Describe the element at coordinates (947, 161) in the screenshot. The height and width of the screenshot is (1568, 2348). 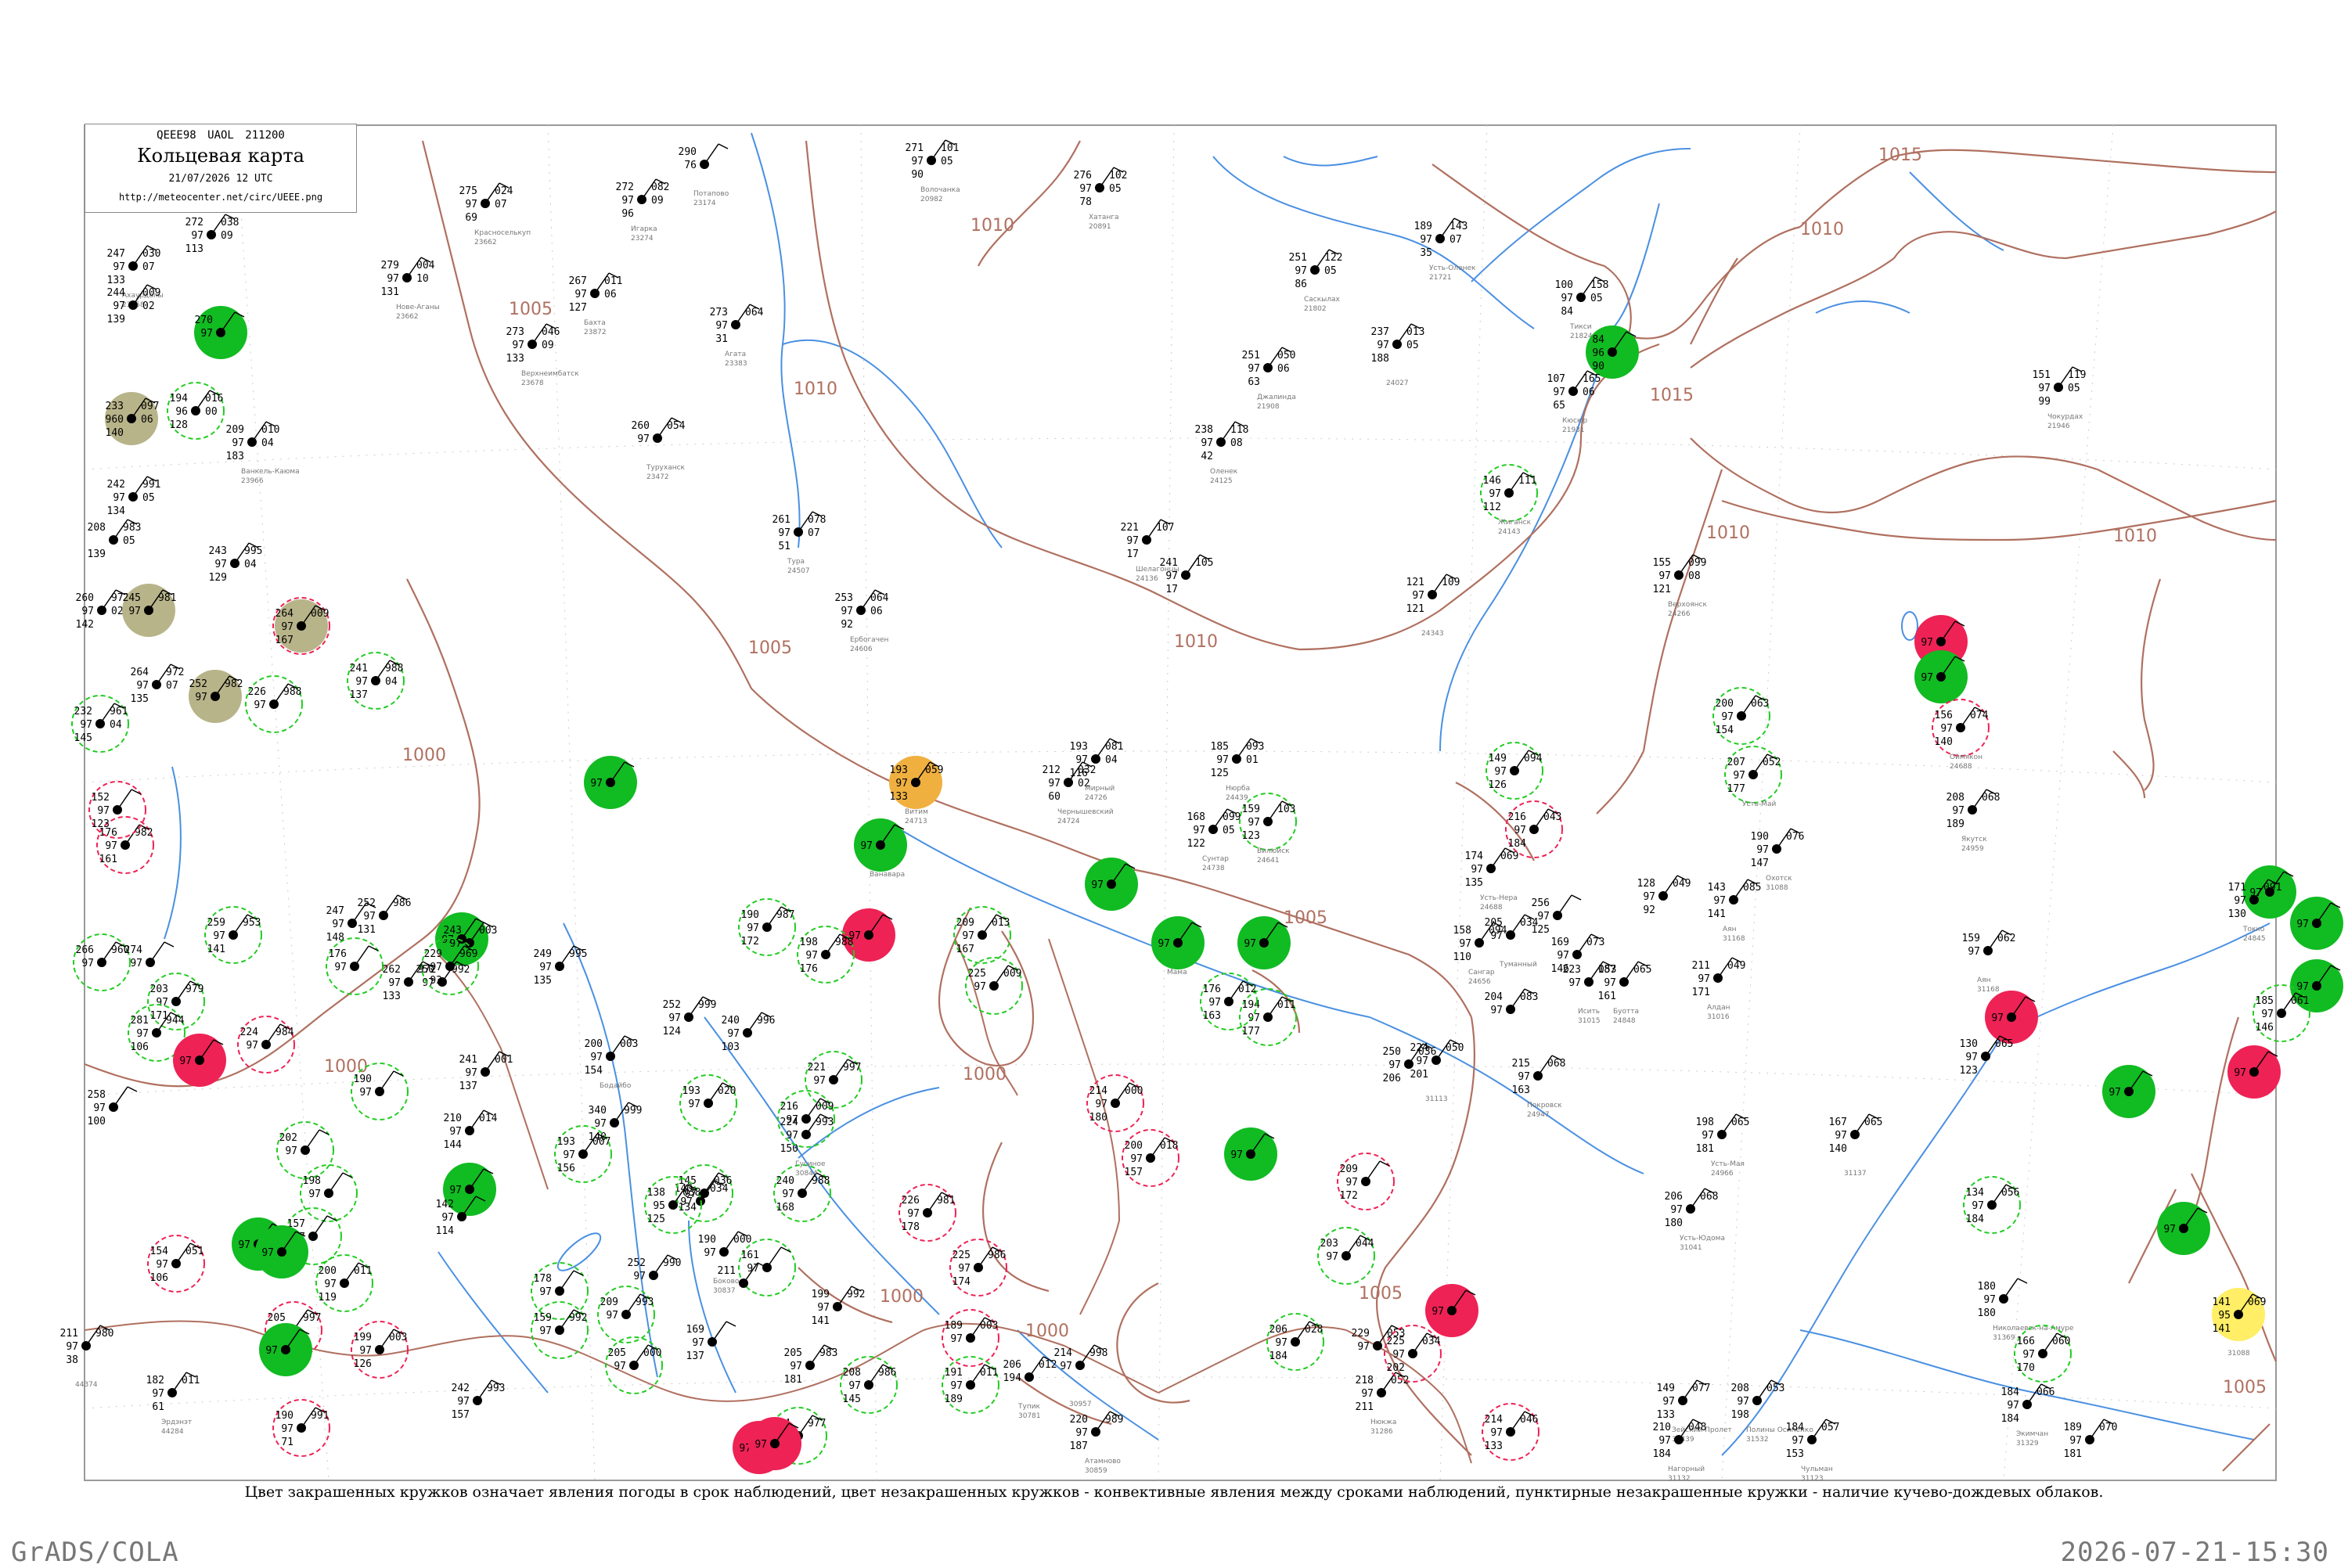
I see `station-t: 05` at that location.